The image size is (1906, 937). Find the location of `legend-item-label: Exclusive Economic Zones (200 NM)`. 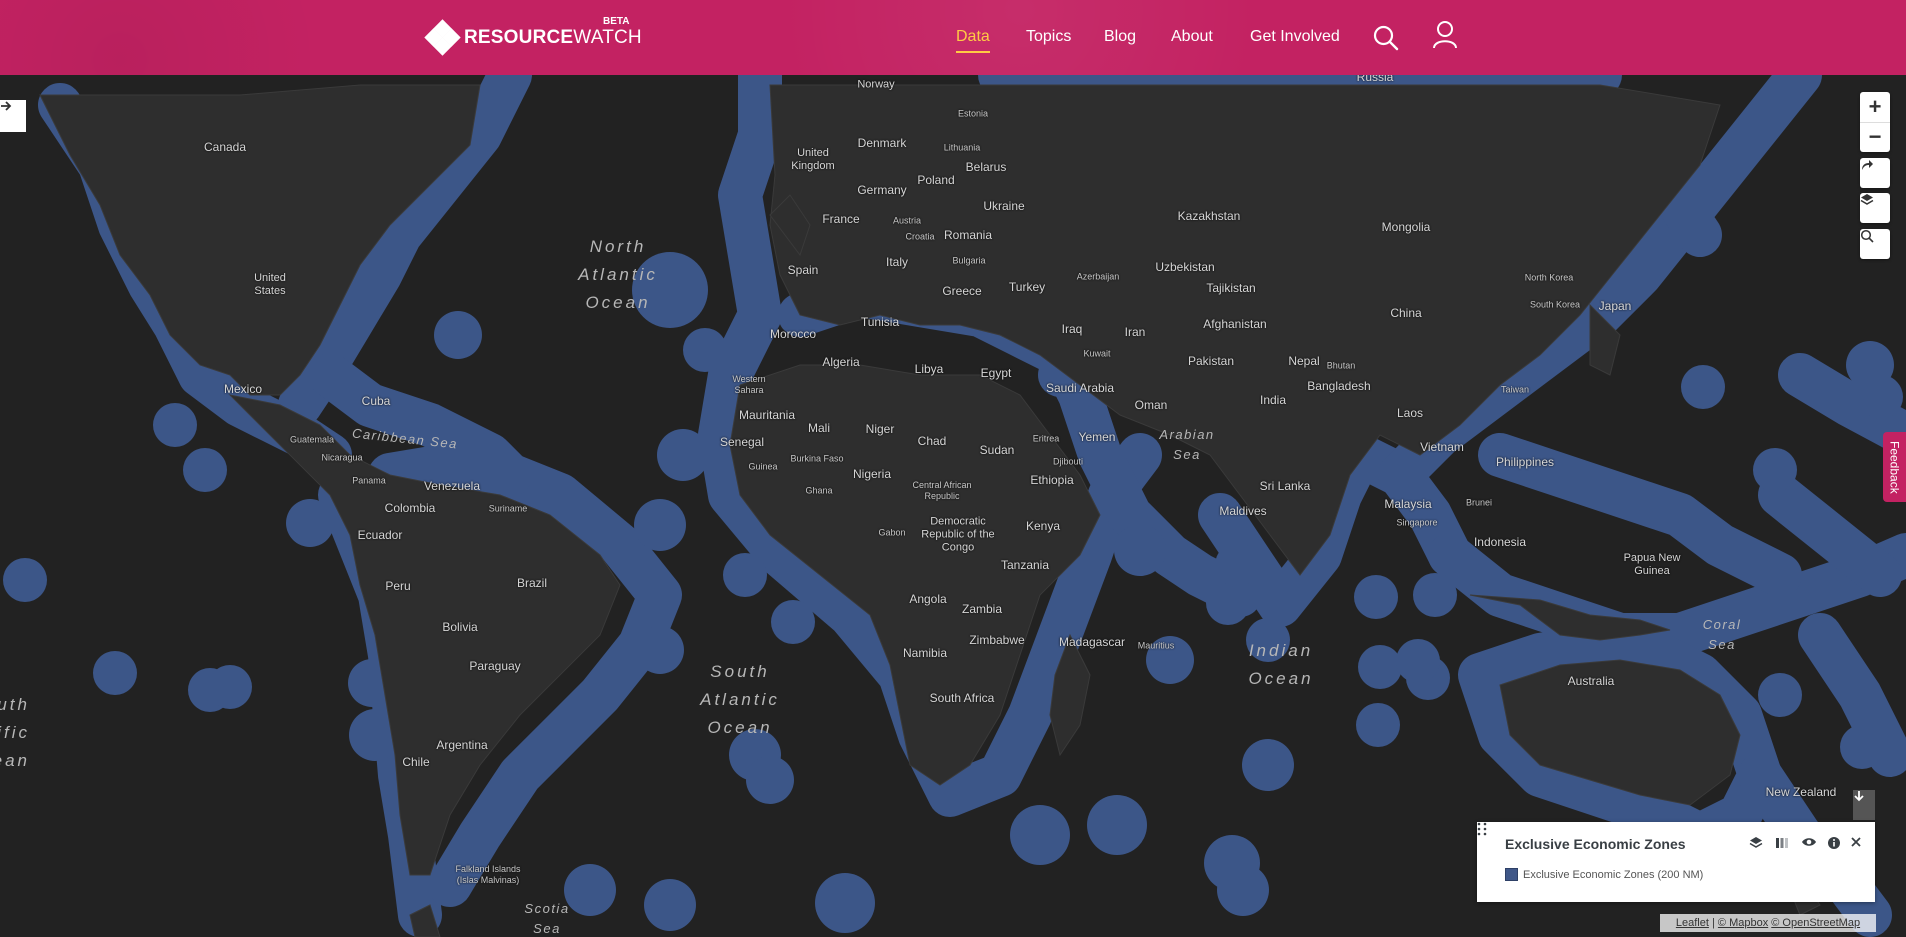

legend-item-label: Exclusive Economic Zones (200 NM) is located at coordinates (1613, 874).